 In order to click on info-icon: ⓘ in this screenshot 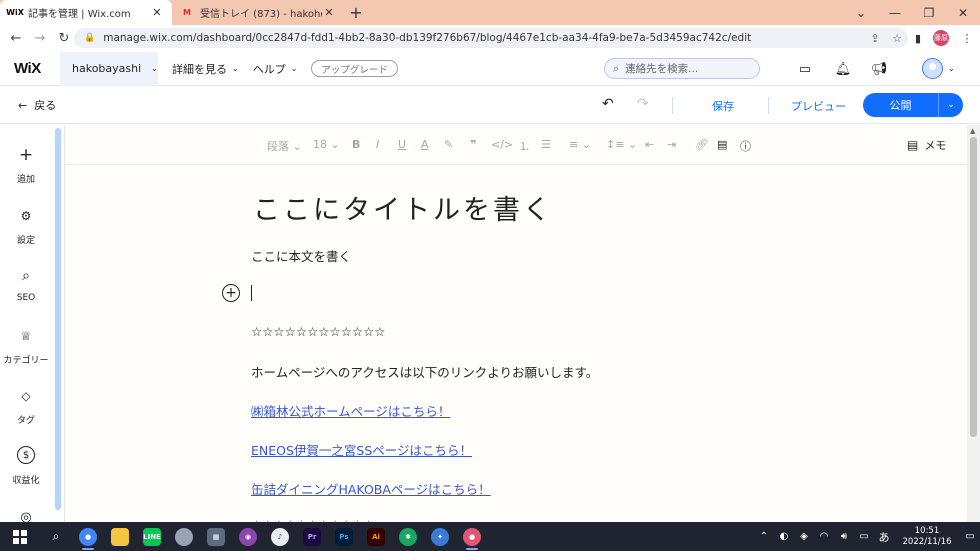, I will do `click(745, 146)`.